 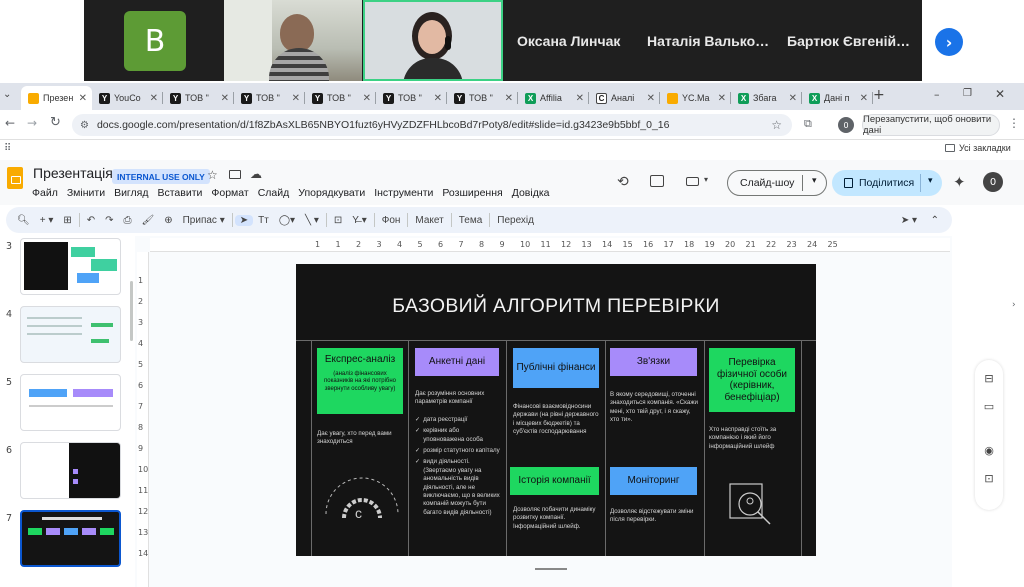 What do you see at coordinates (256, 174) in the screenshot?
I see `cloud-status-icon: ☁` at bounding box center [256, 174].